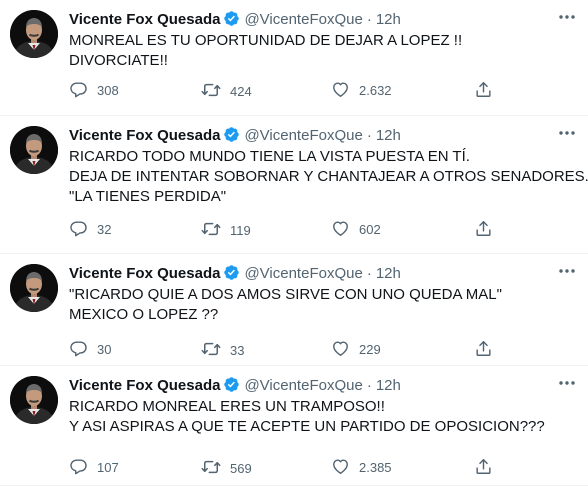 The width and height of the screenshot is (588, 486). What do you see at coordinates (237, 350) in the screenshot?
I see `retweet-count: 33` at bounding box center [237, 350].